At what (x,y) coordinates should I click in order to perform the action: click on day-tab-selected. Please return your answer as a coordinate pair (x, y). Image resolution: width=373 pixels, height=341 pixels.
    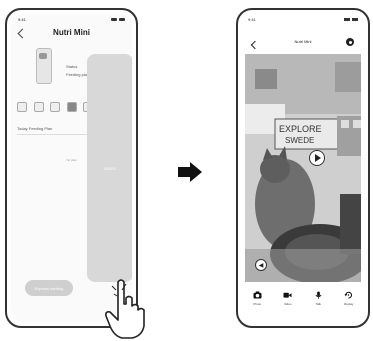
    Looking at the image, I should click on (71, 107).